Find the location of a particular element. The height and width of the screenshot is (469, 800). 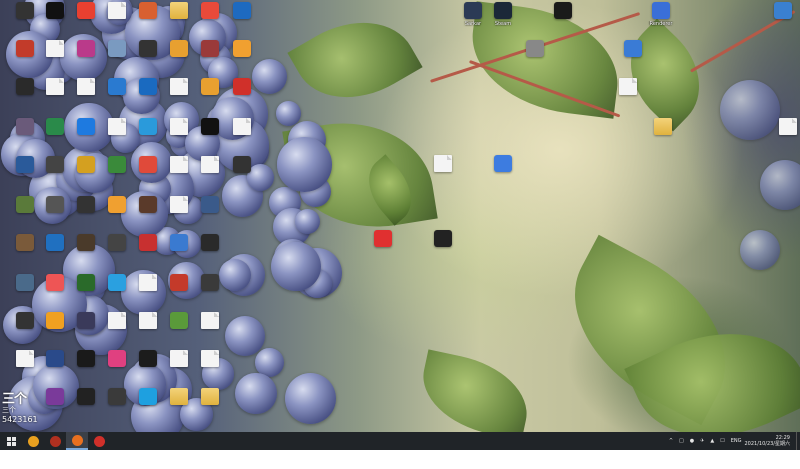

desktop-icon: Steam is located at coordinates (503, 22).